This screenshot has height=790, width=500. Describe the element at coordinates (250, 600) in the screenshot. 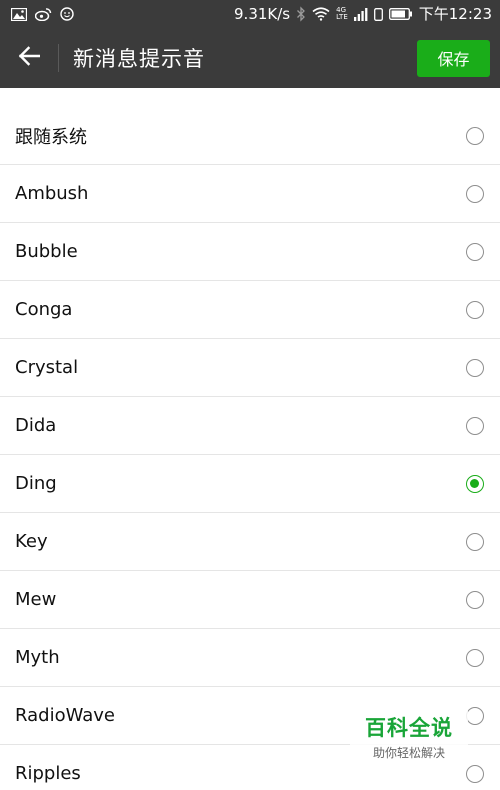

I see `ringtone-option: Mew` at that location.